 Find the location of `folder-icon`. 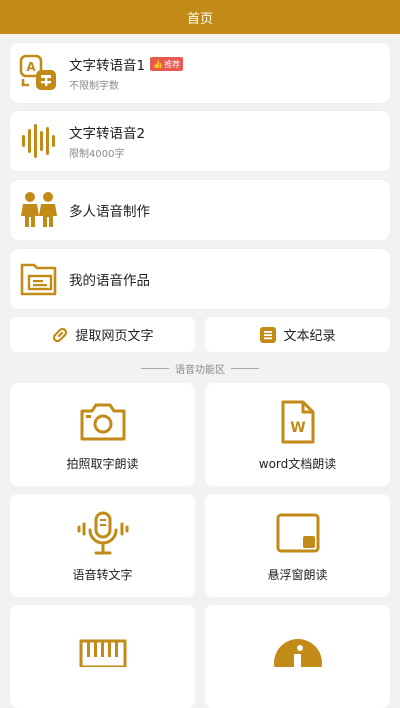

folder-icon is located at coordinates (39, 279).